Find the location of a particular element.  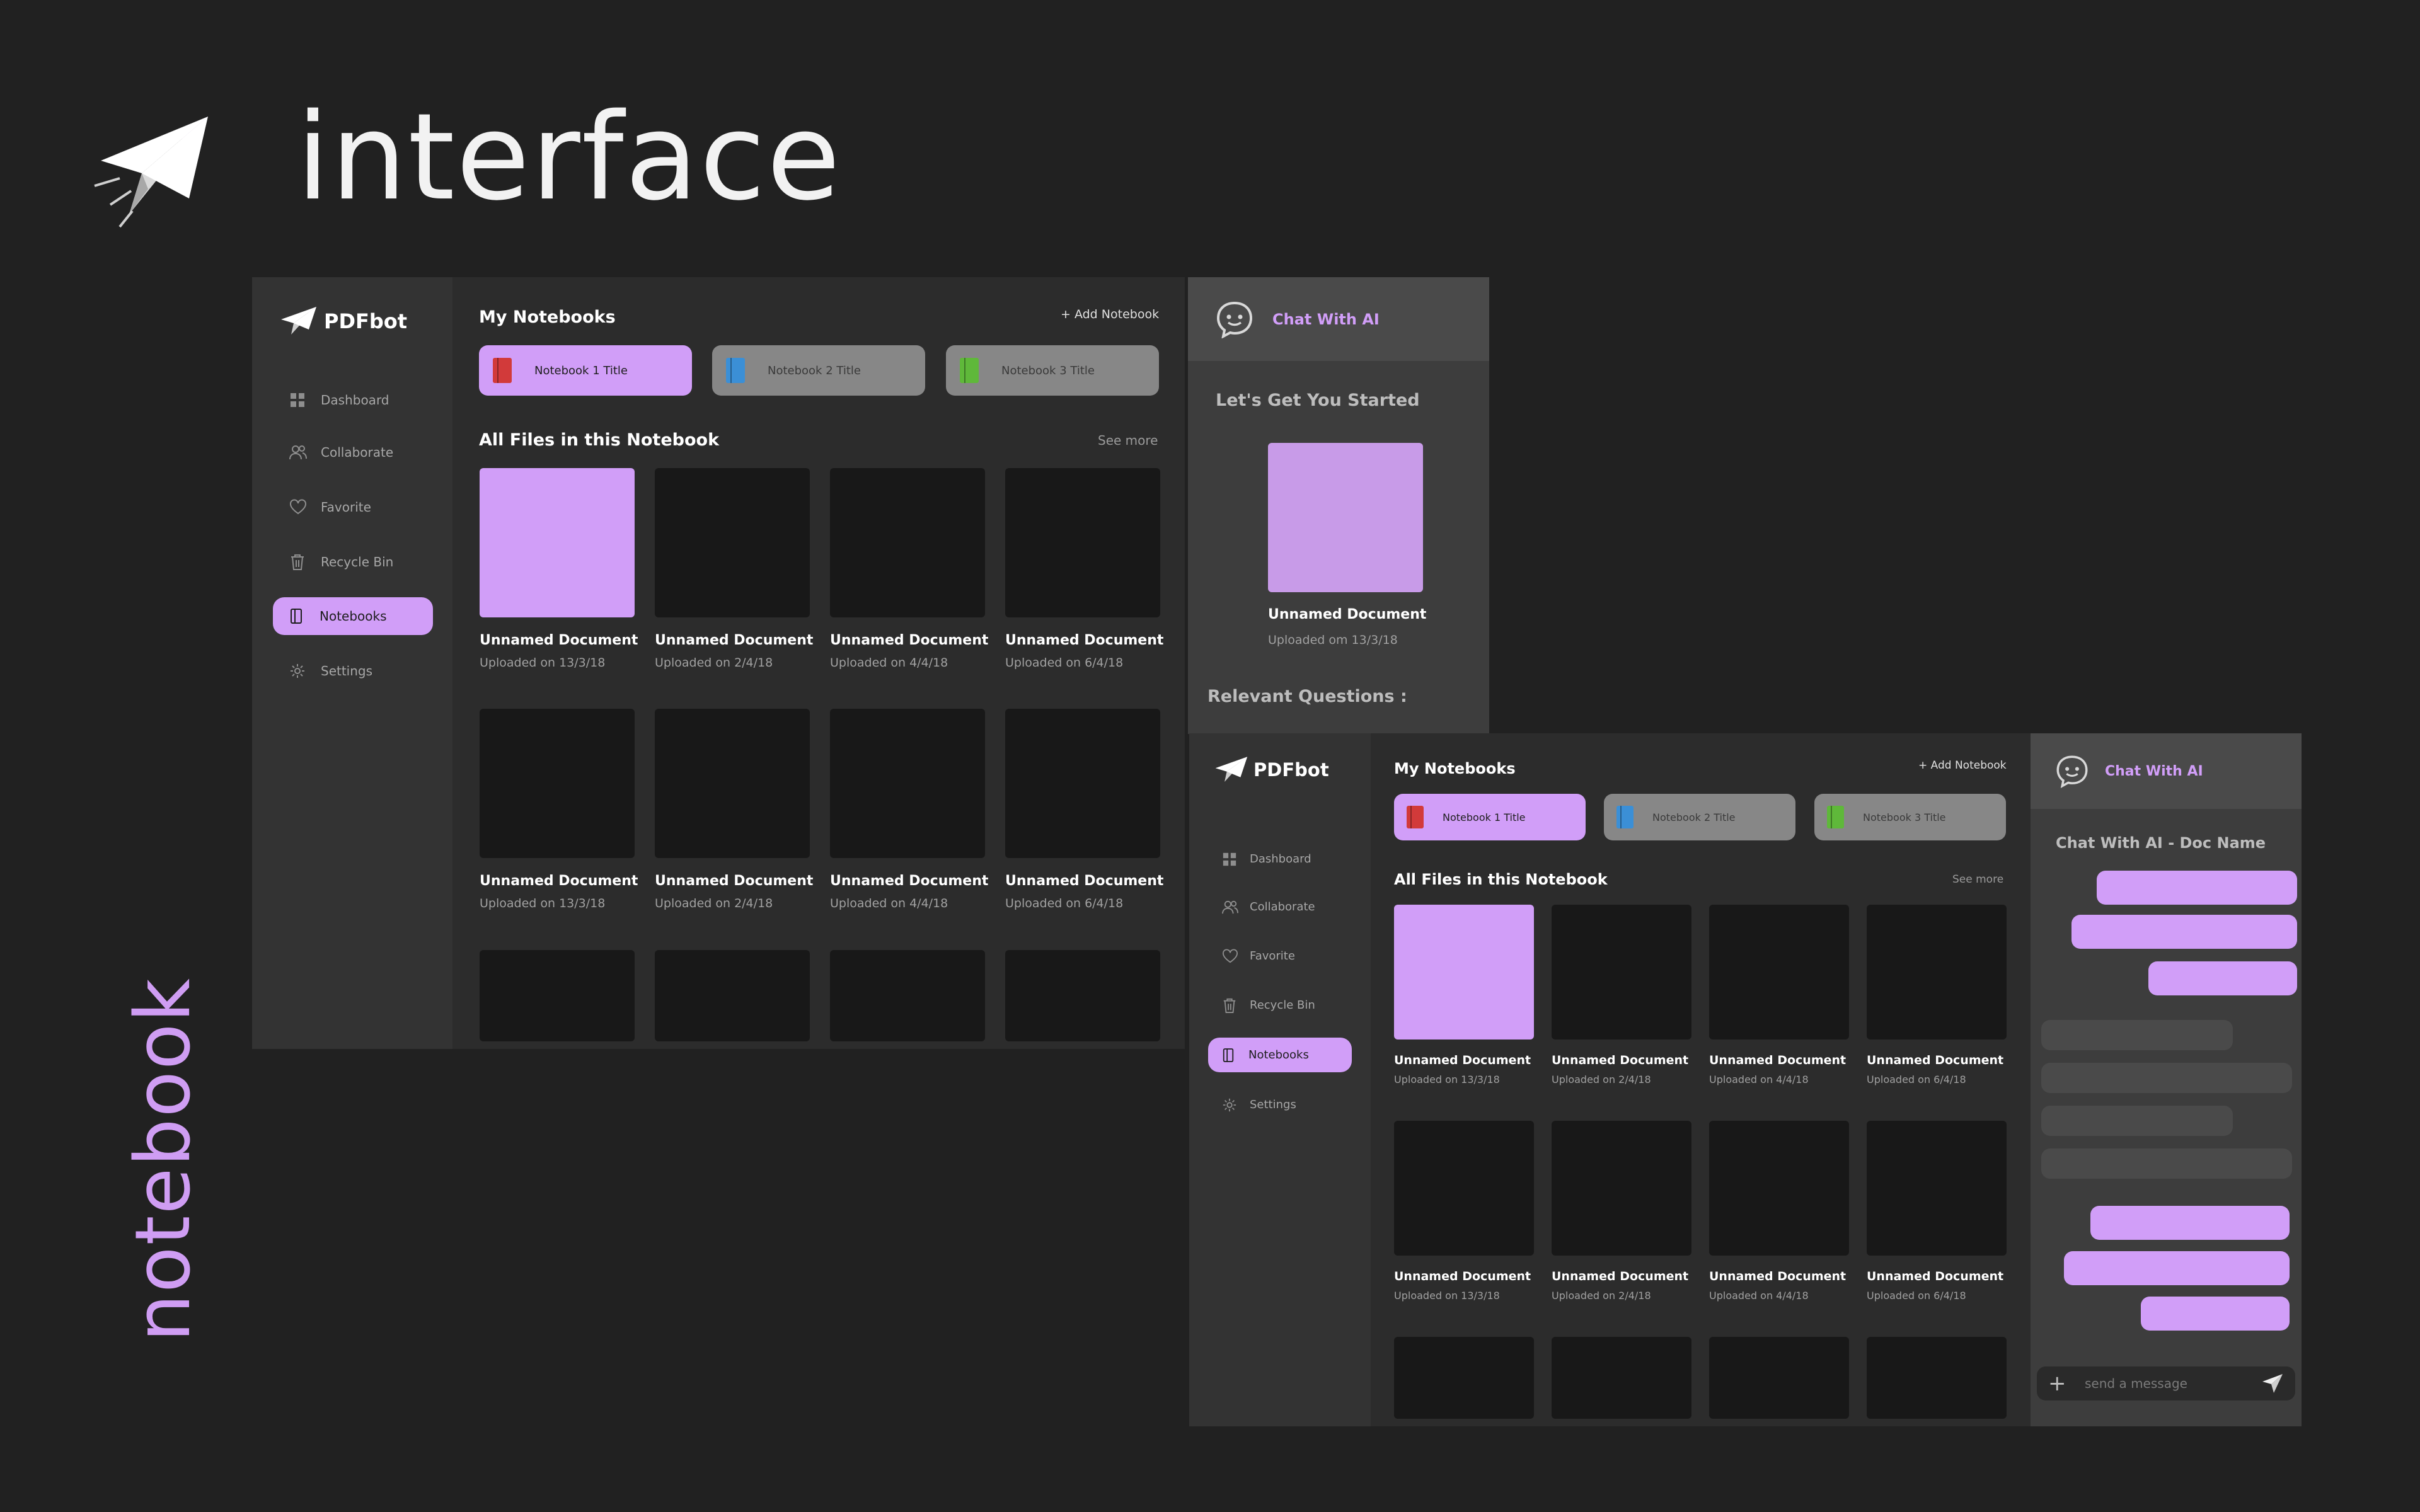

plus-icon: + is located at coordinates (2060, 1383).